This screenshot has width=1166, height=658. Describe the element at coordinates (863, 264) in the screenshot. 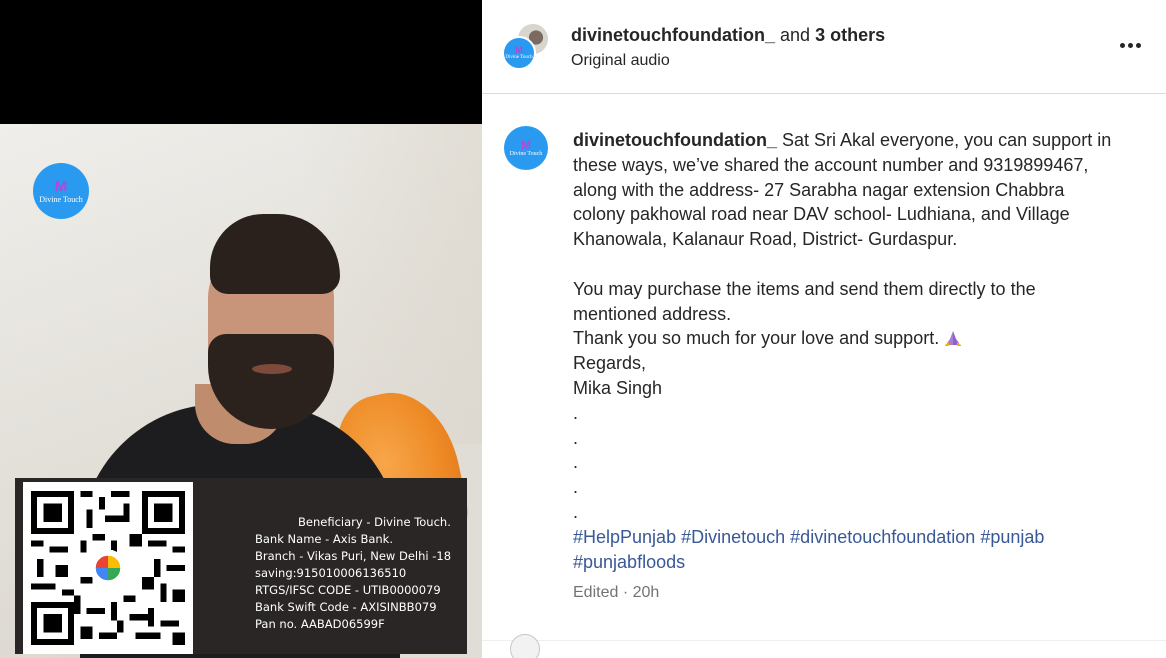

I see `caption-line` at that location.